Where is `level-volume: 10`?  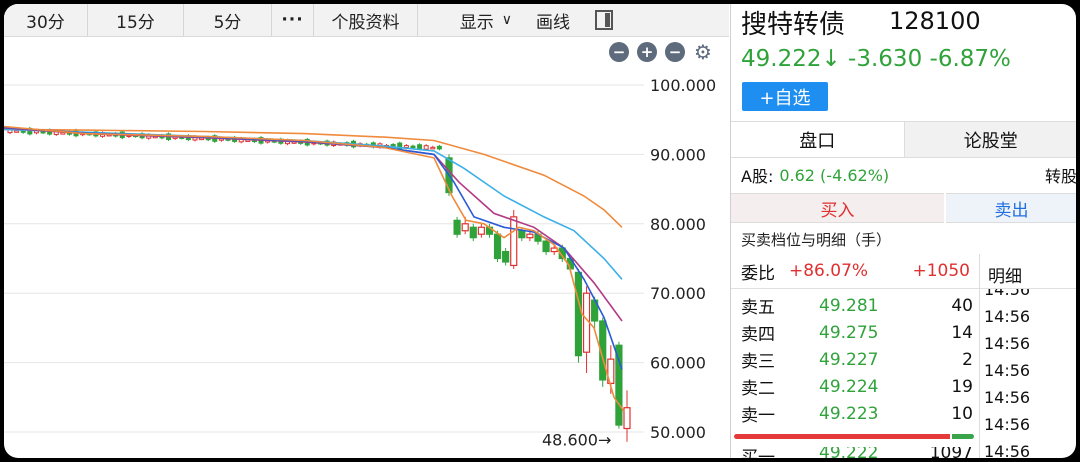 level-volume: 10 is located at coordinates (962, 413).